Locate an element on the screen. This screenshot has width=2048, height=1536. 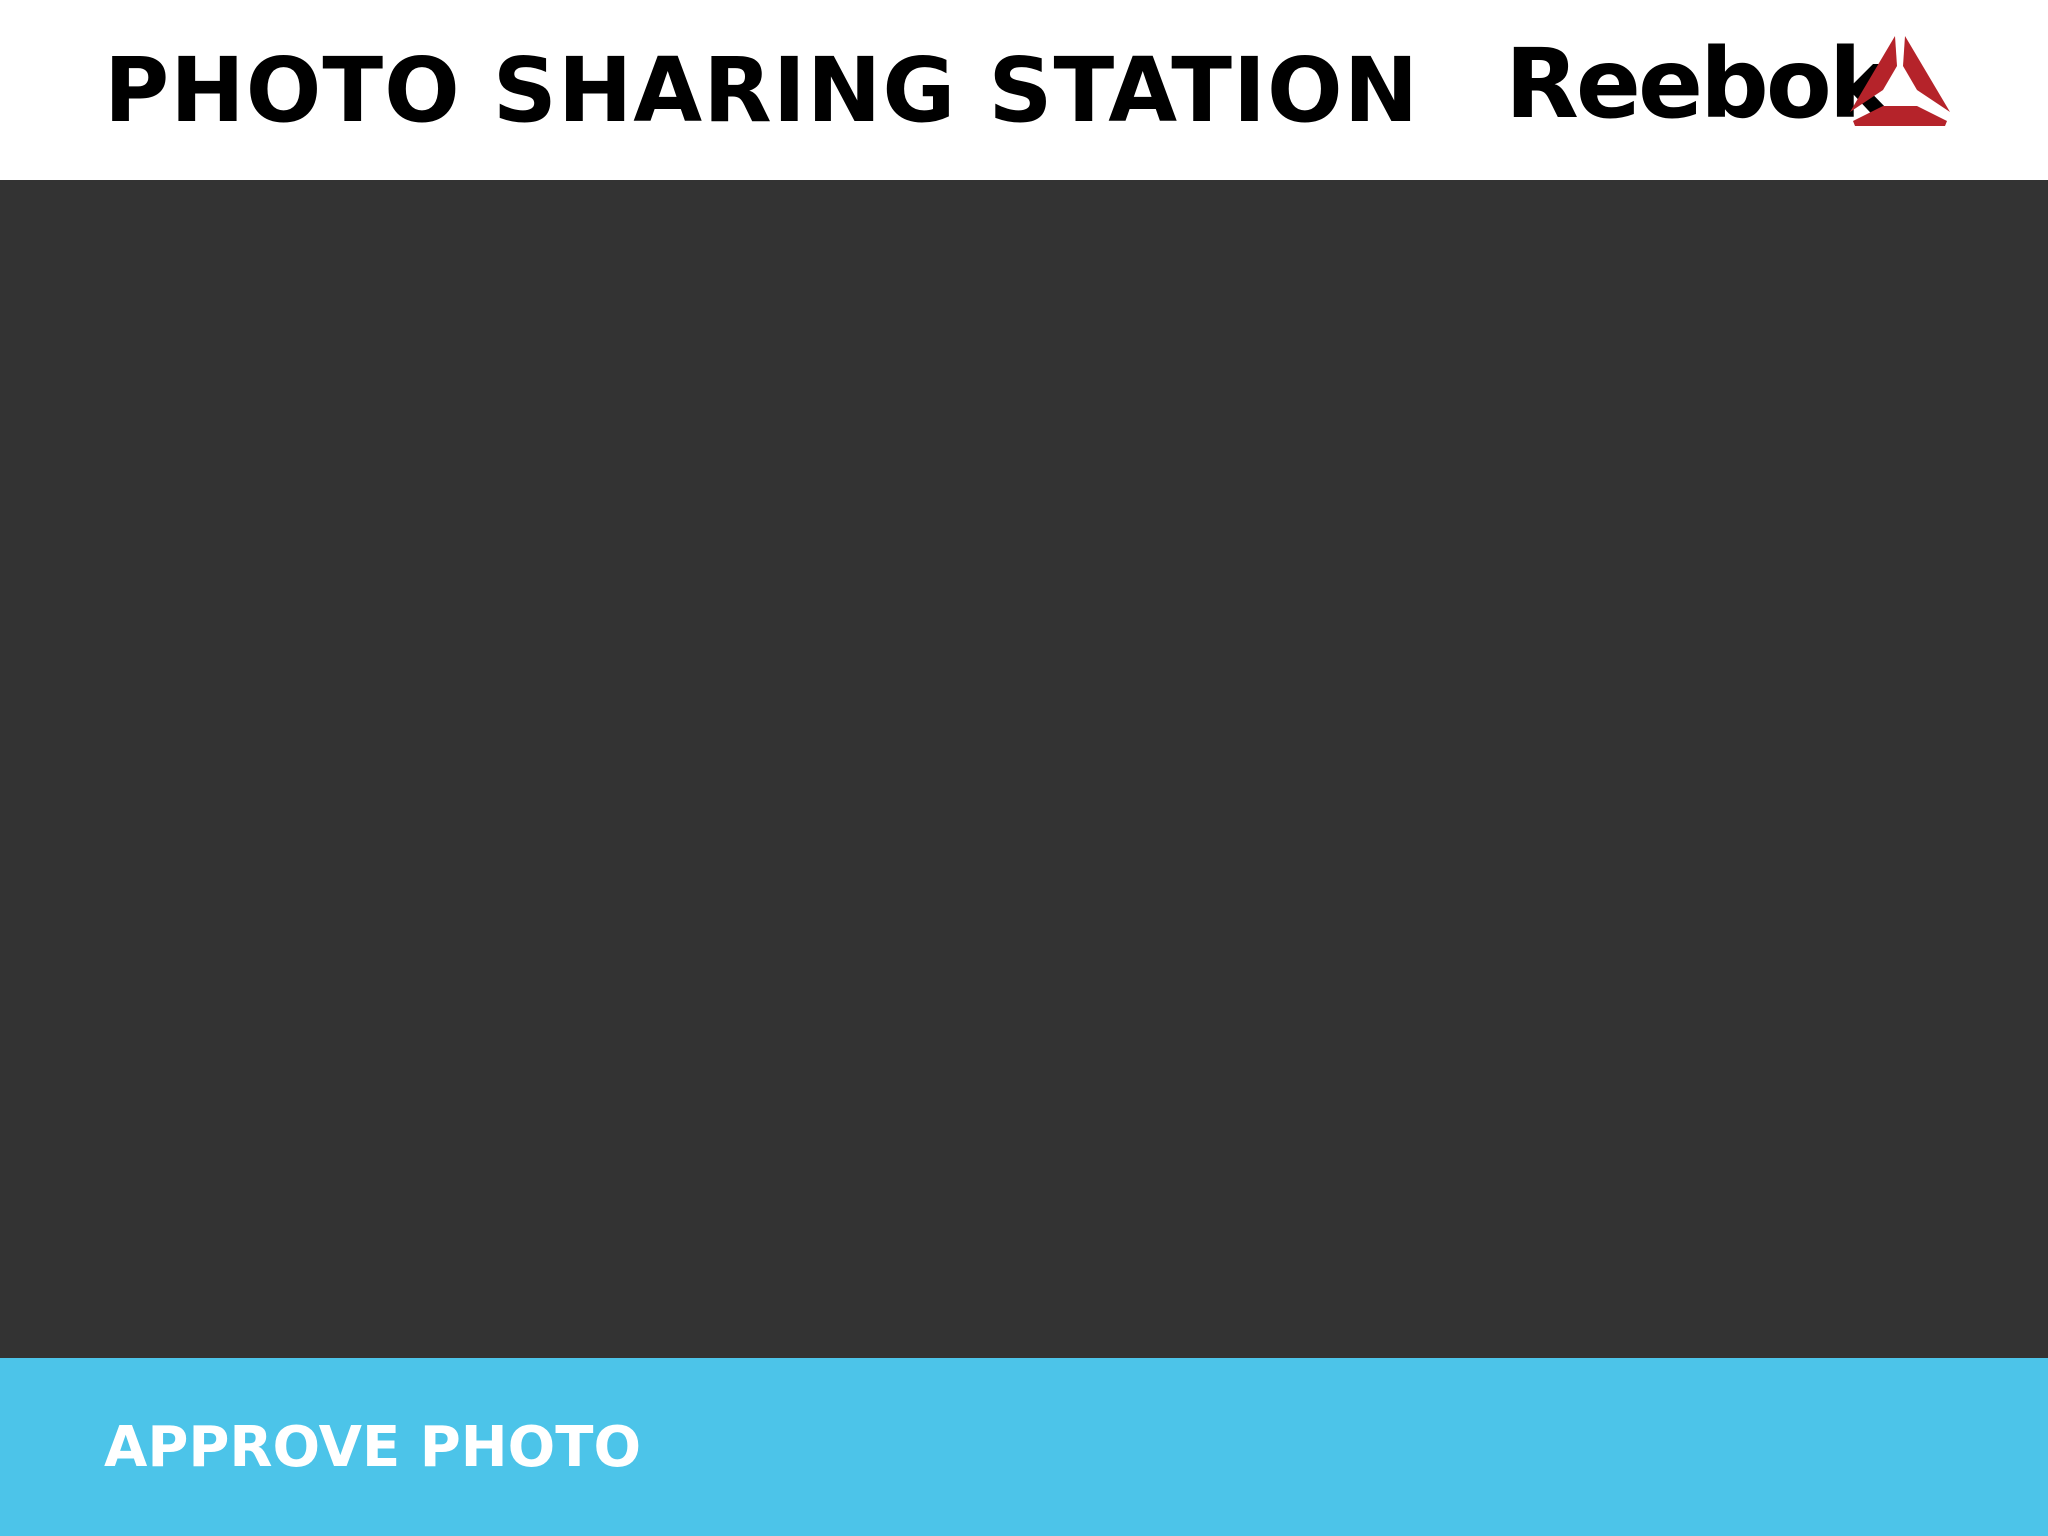
action-bar: APPROVE PHOTO is located at coordinates (1024, 1447).